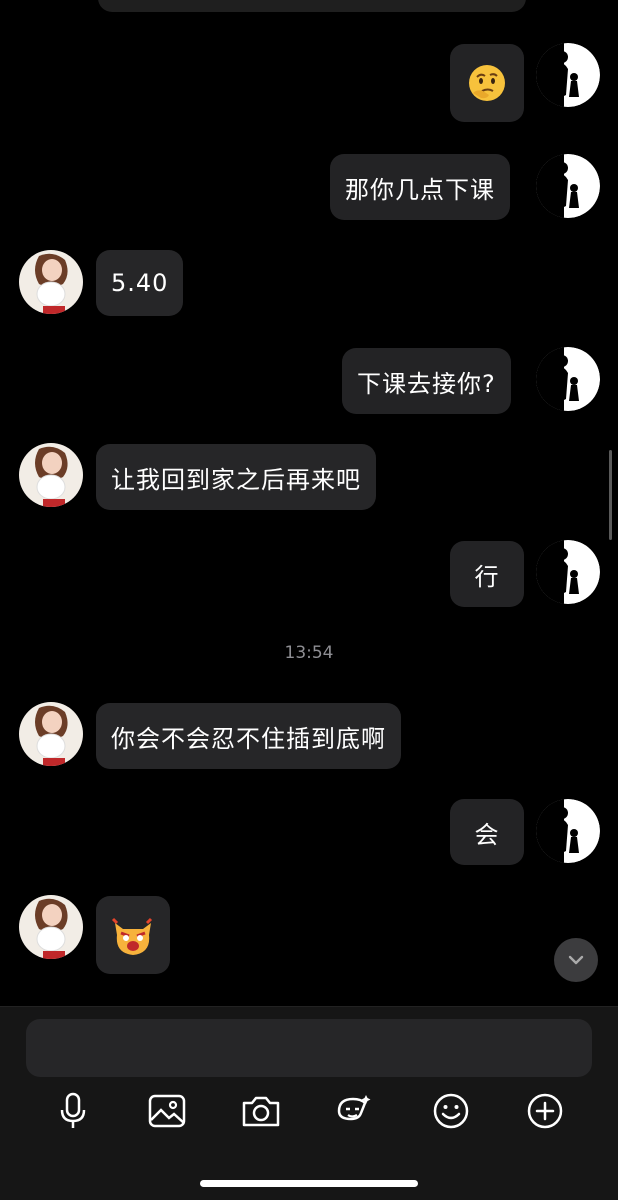 This screenshot has width=618, height=1200. What do you see at coordinates (309, 1183) in the screenshot?
I see `home-indicator` at bounding box center [309, 1183].